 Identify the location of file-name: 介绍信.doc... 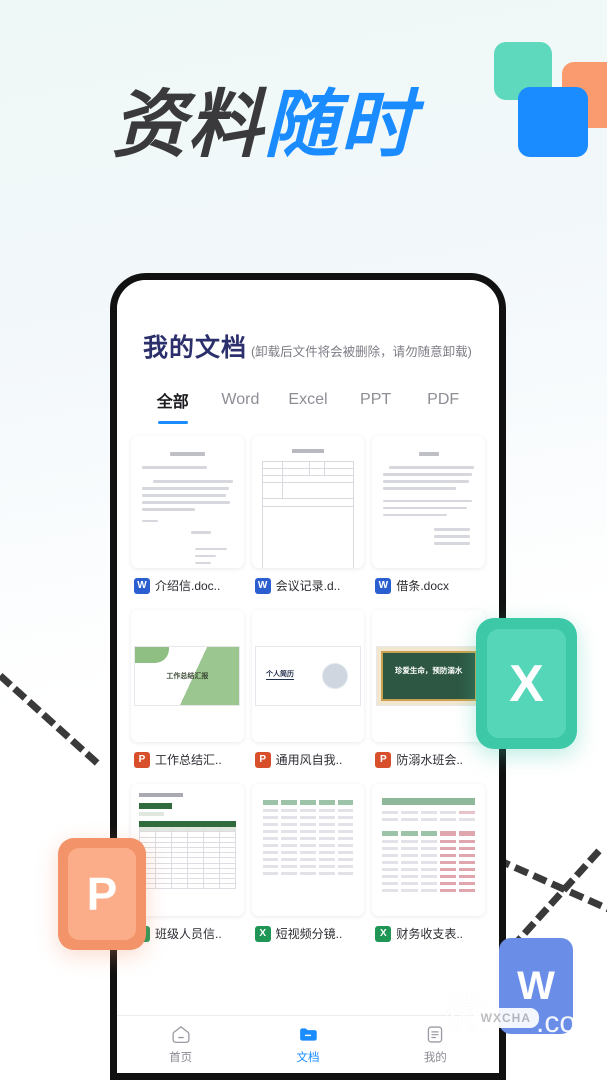
(188, 586).